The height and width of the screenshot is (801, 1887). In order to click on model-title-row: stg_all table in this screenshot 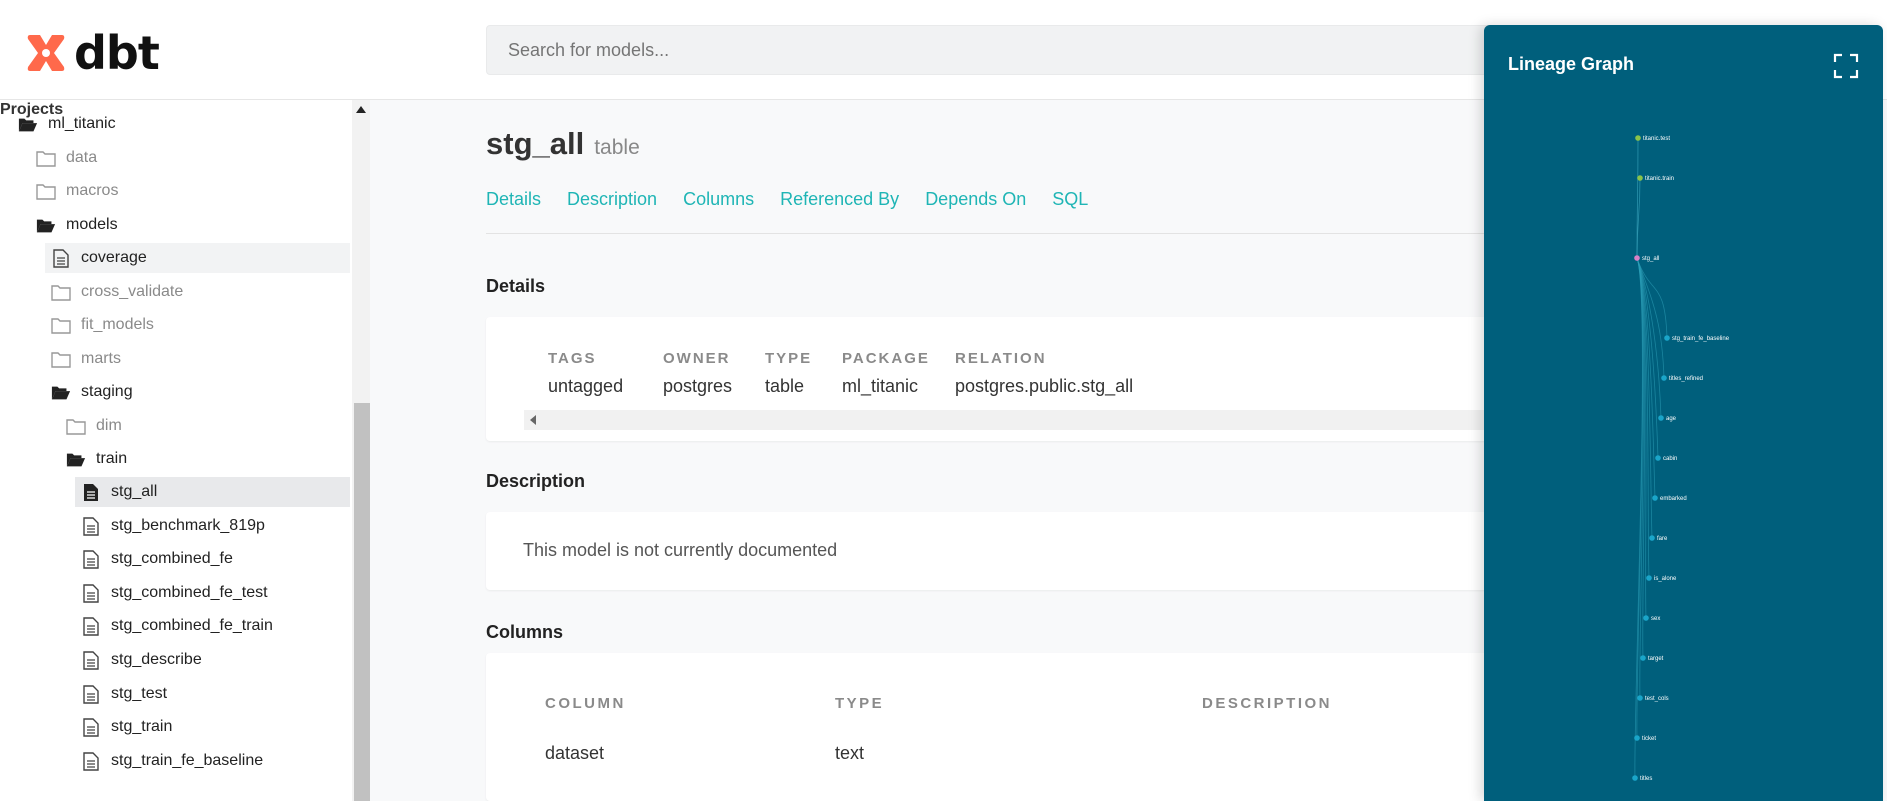, I will do `click(563, 144)`.